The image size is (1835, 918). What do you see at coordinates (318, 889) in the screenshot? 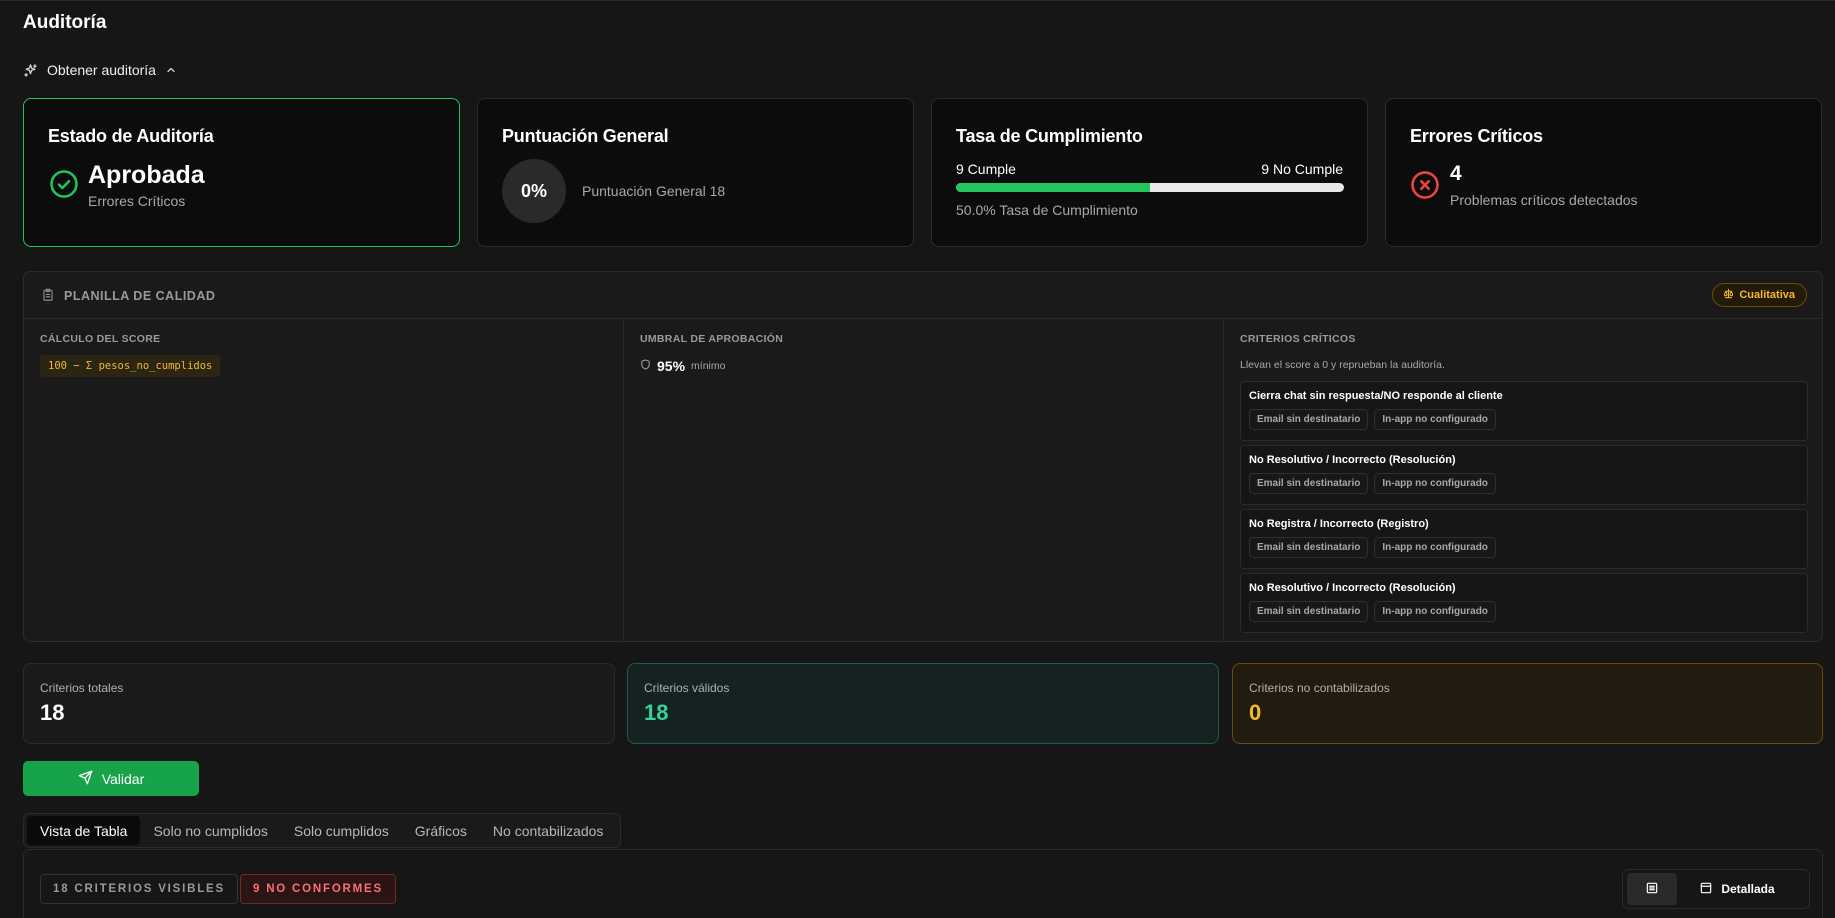
I see `no-conformes-badge: 9 NO CONFORMES` at bounding box center [318, 889].